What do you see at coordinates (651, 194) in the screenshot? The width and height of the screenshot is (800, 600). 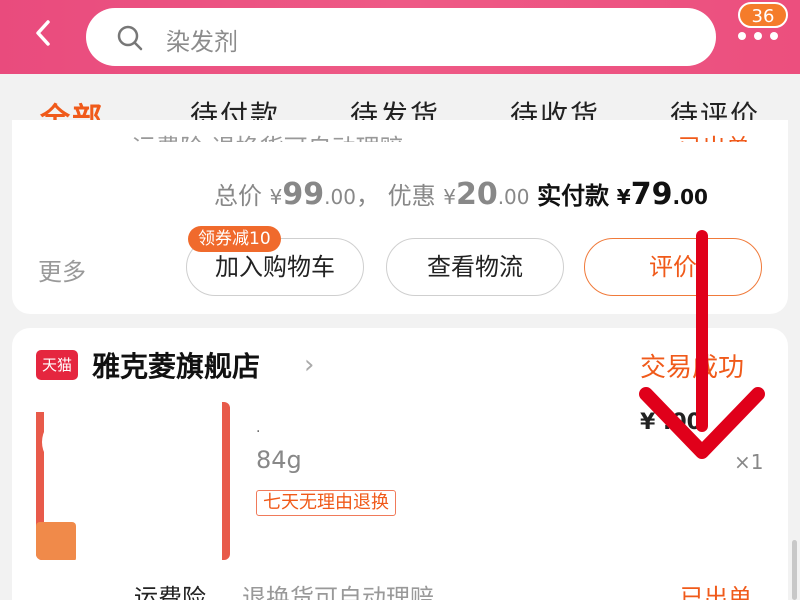 I see `paid-amount: 79` at bounding box center [651, 194].